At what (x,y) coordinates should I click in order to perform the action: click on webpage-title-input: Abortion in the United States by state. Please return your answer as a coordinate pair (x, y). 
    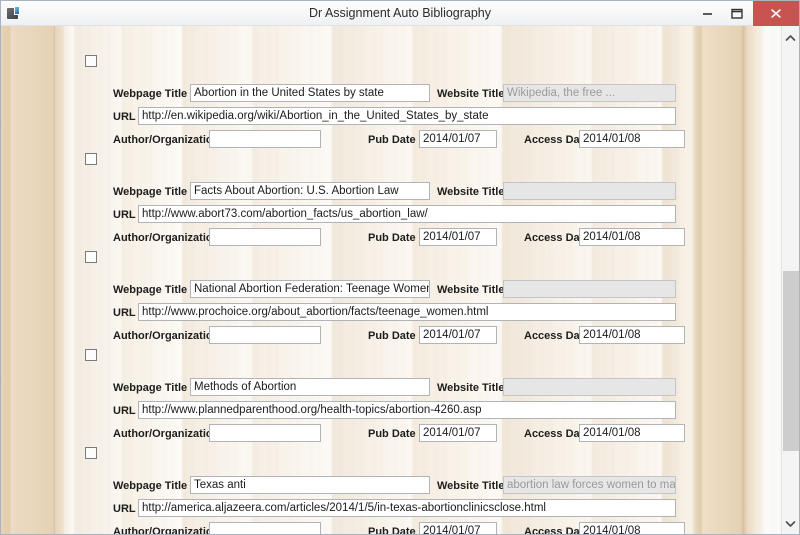
    Looking at the image, I should click on (310, 93).